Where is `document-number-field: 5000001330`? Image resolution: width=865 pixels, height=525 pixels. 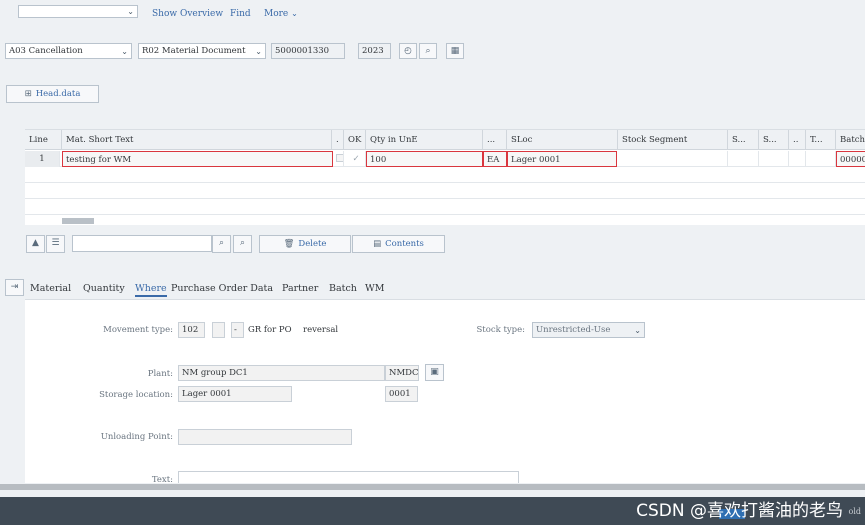
document-number-field: 5000001330 is located at coordinates (308, 51).